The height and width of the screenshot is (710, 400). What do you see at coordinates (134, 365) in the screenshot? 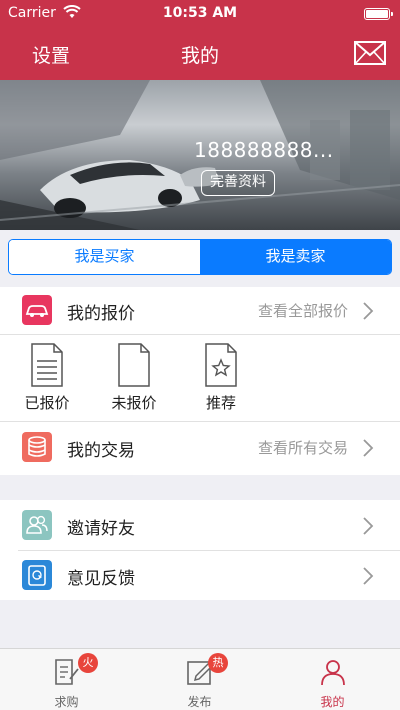
I see `document-blank-icon` at bounding box center [134, 365].